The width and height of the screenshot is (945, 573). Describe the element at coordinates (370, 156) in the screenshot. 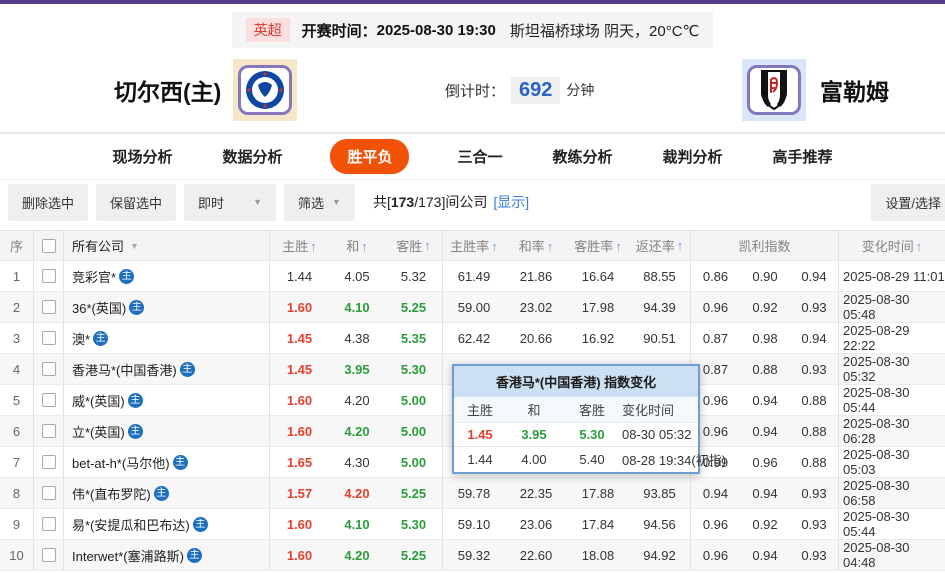

I see `tab-win-draw-lose: 胜平负` at that location.